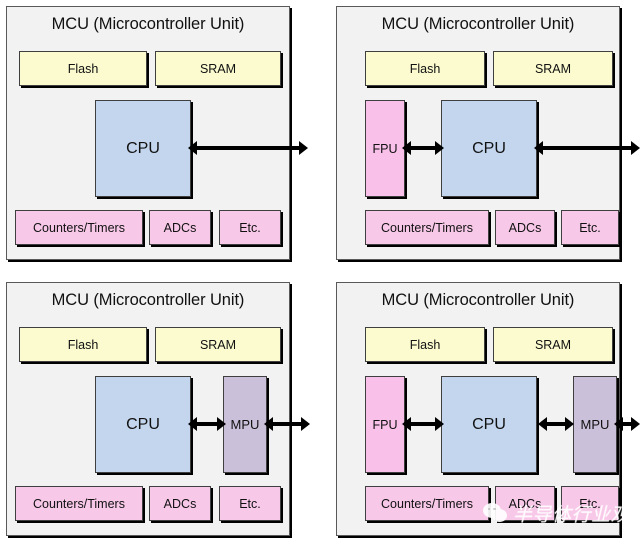 The image size is (640, 542). Describe the element at coordinates (627, 424) in the screenshot. I see `arrow-shaft` at that location.